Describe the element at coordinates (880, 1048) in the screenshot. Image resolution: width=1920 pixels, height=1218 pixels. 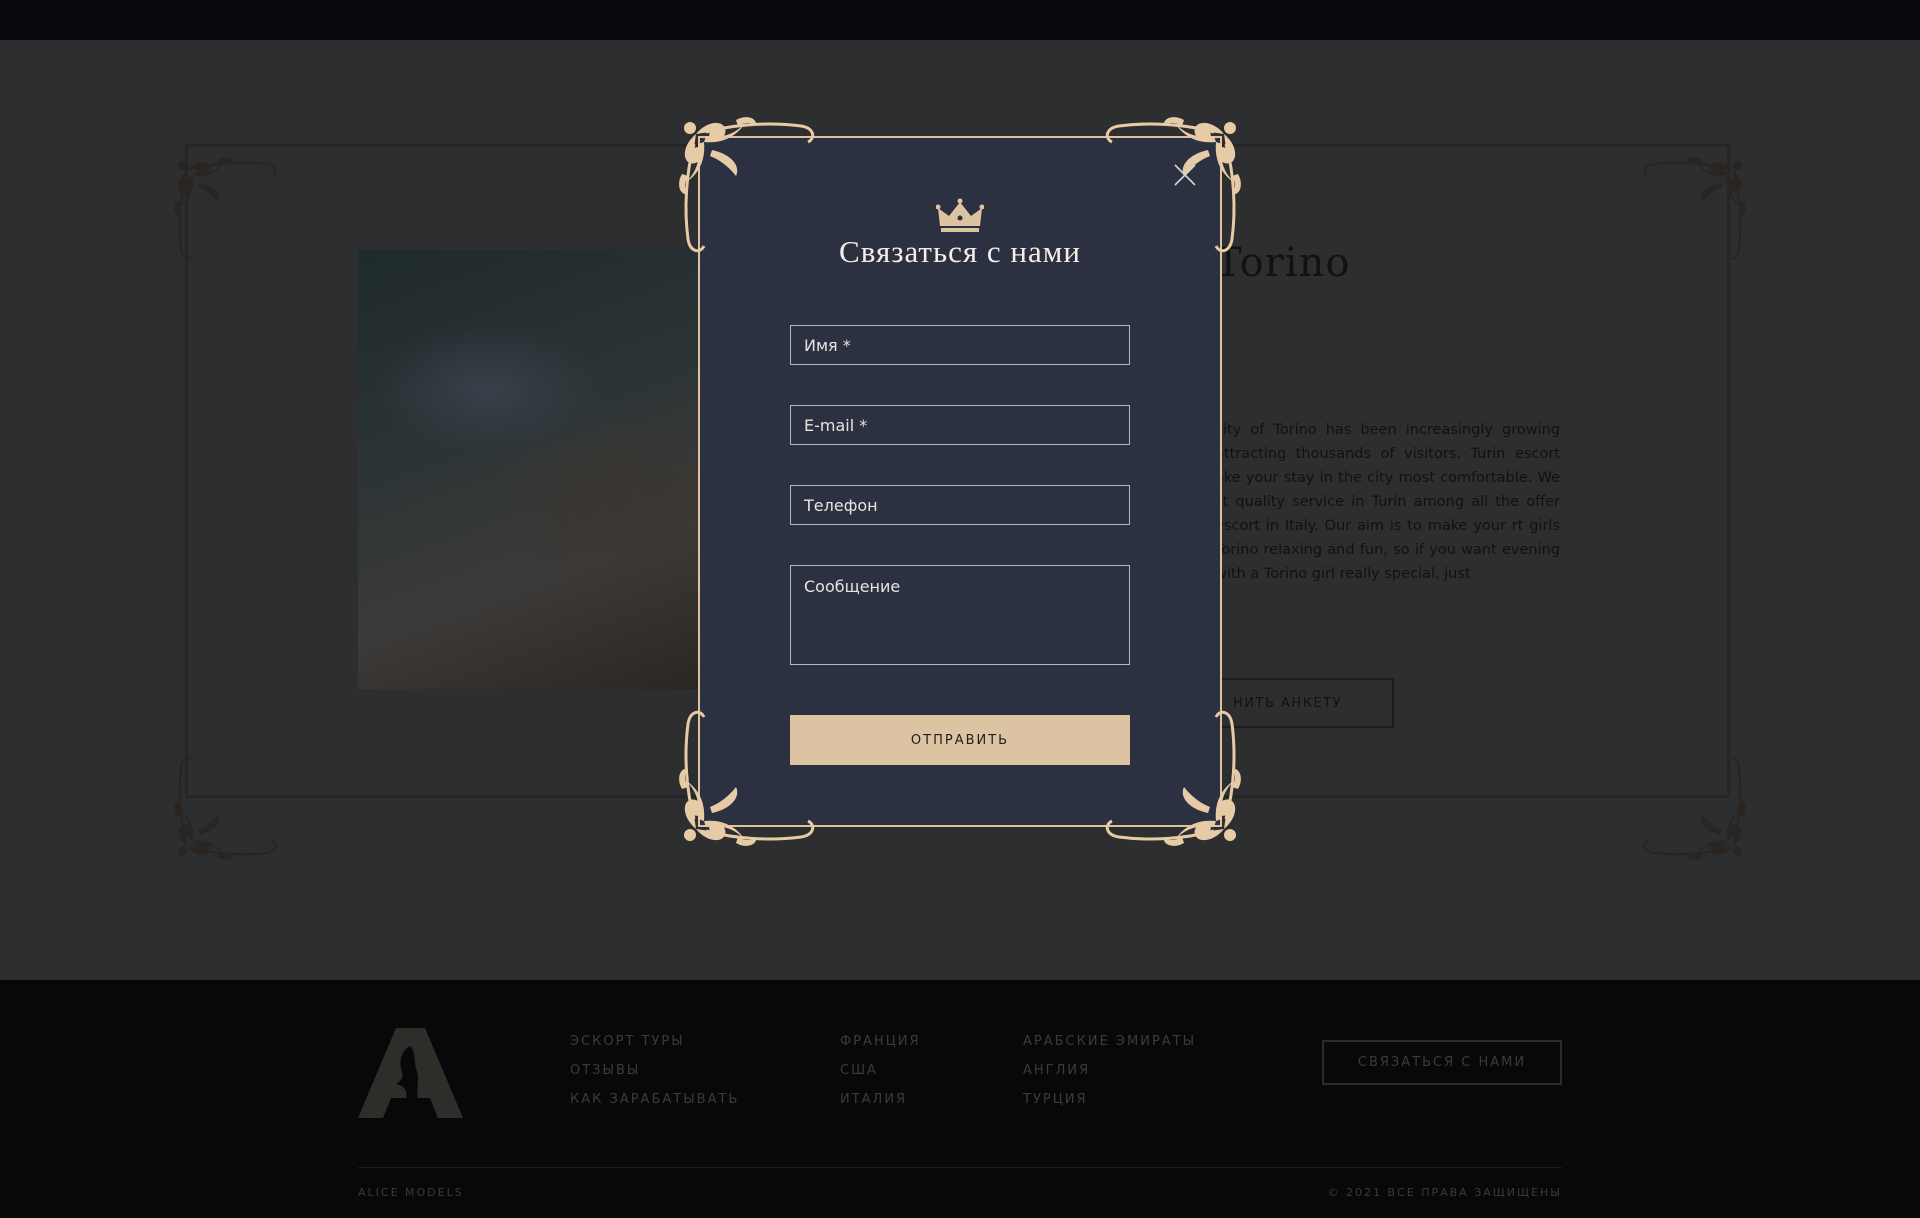
I see `footer-link: ФРАНЦИЯ` at that location.